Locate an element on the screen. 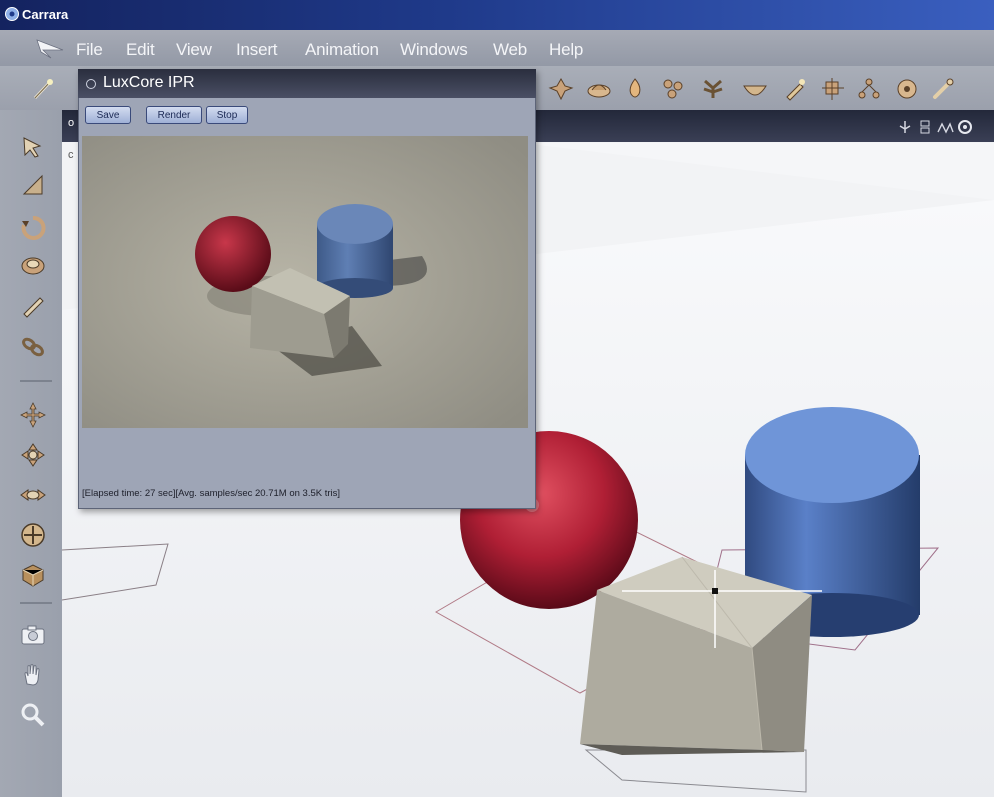  render-button: Render is located at coordinates (174, 115).